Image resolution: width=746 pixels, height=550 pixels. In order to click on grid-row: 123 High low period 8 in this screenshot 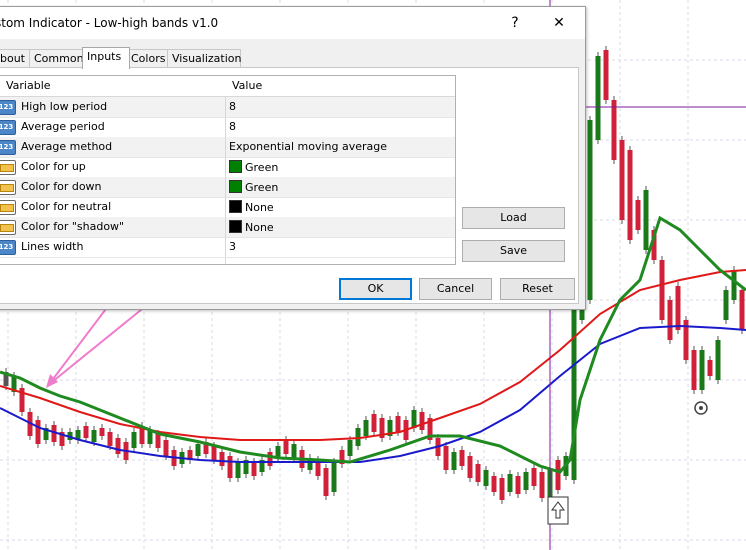, I will do `click(227, 107)`.